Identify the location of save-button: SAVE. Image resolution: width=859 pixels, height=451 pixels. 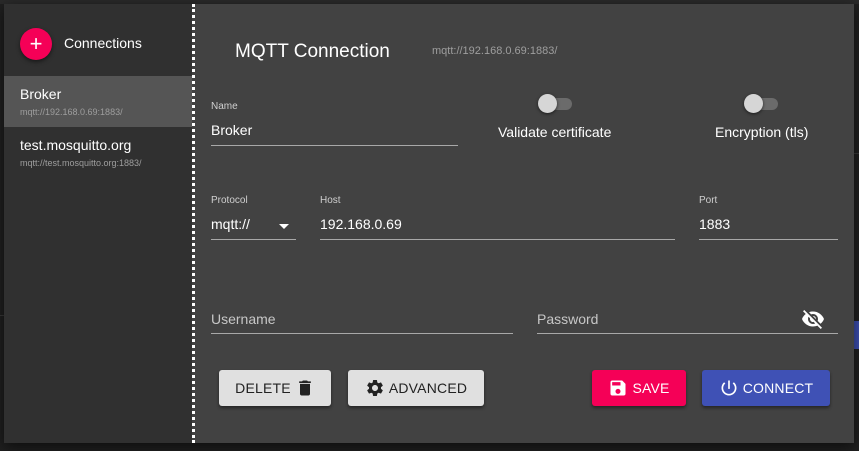
(639, 388).